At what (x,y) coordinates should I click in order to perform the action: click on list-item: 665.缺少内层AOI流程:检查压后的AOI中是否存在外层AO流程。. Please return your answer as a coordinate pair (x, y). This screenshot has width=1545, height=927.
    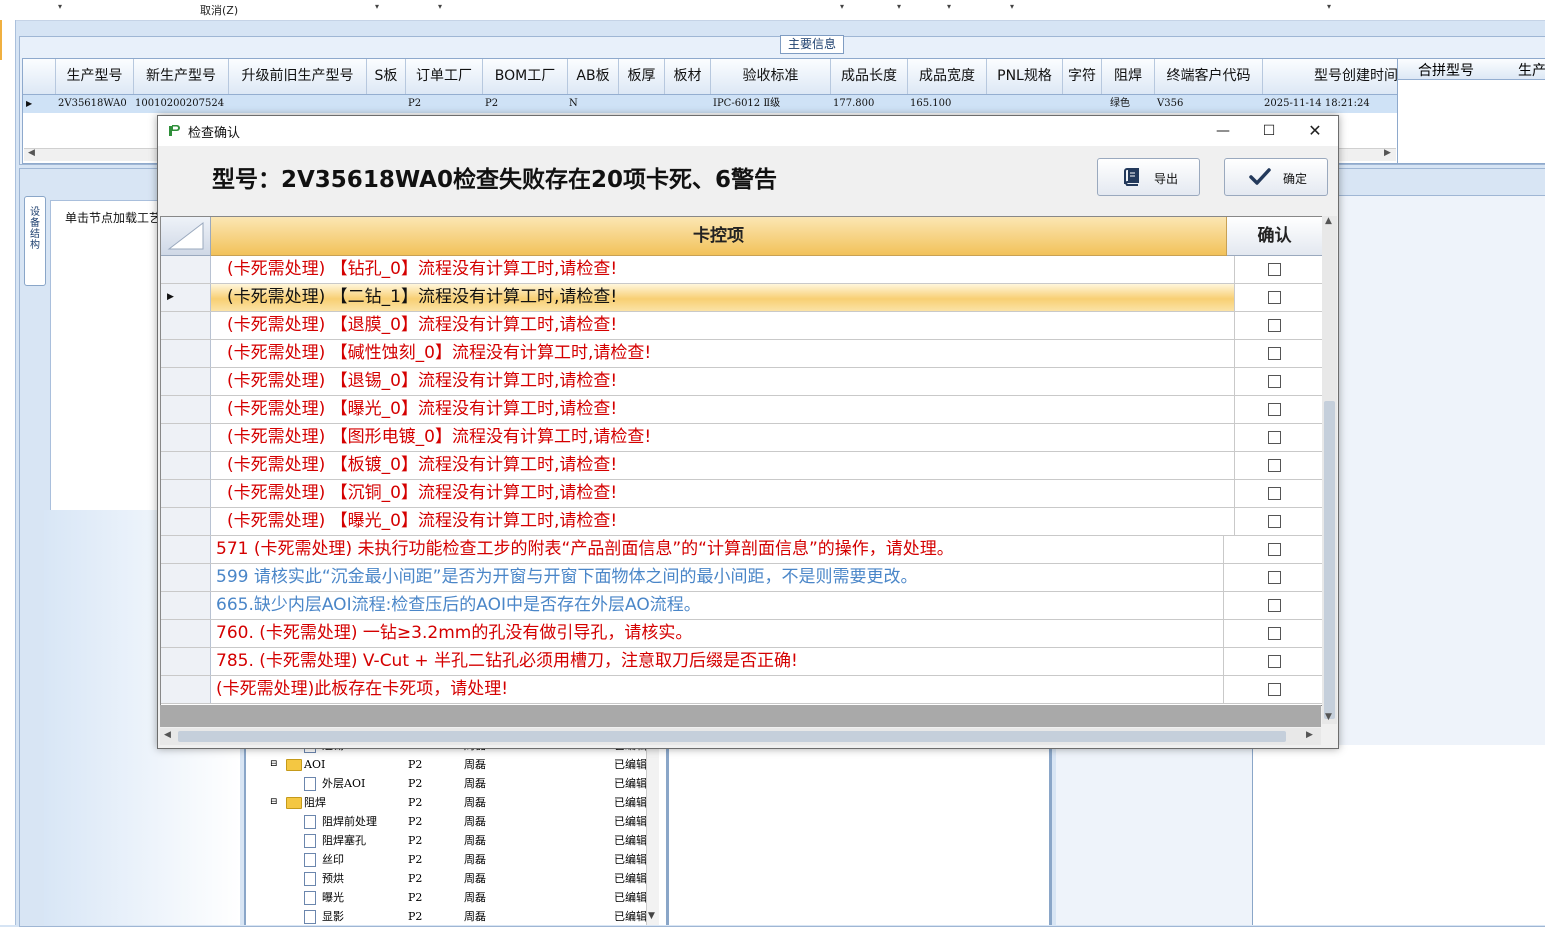
    Looking at the image, I should click on (741, 606).